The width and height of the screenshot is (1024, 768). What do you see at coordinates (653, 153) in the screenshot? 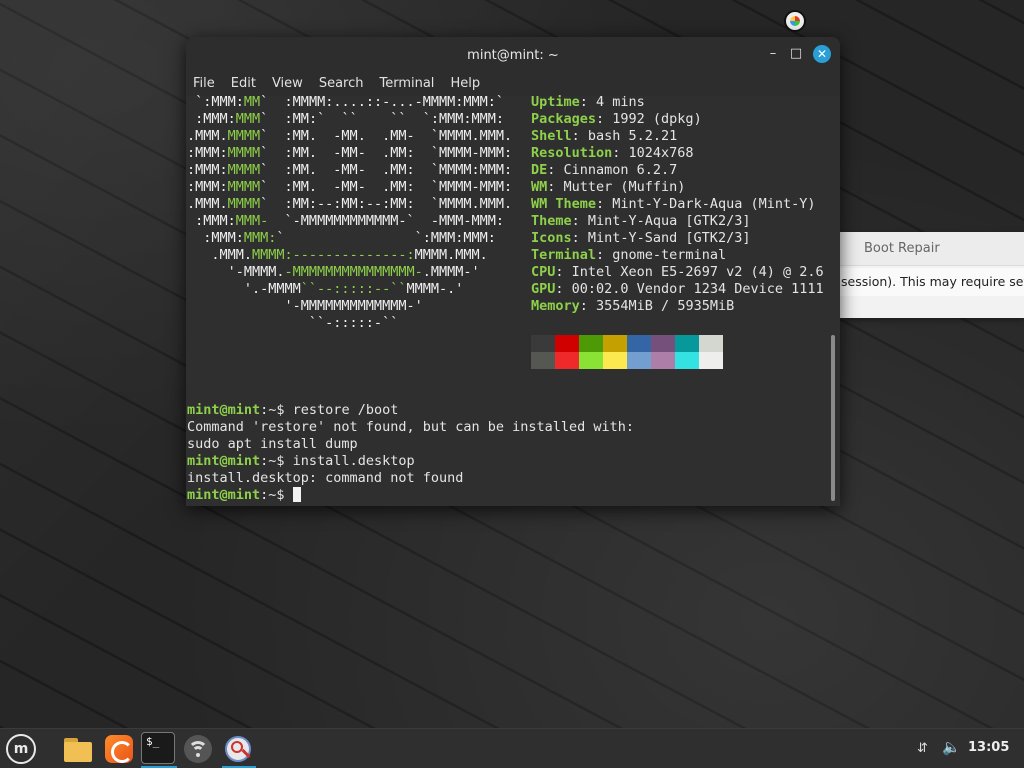
I see `info-value: : 1024x768` at bounding box center [653, 153].